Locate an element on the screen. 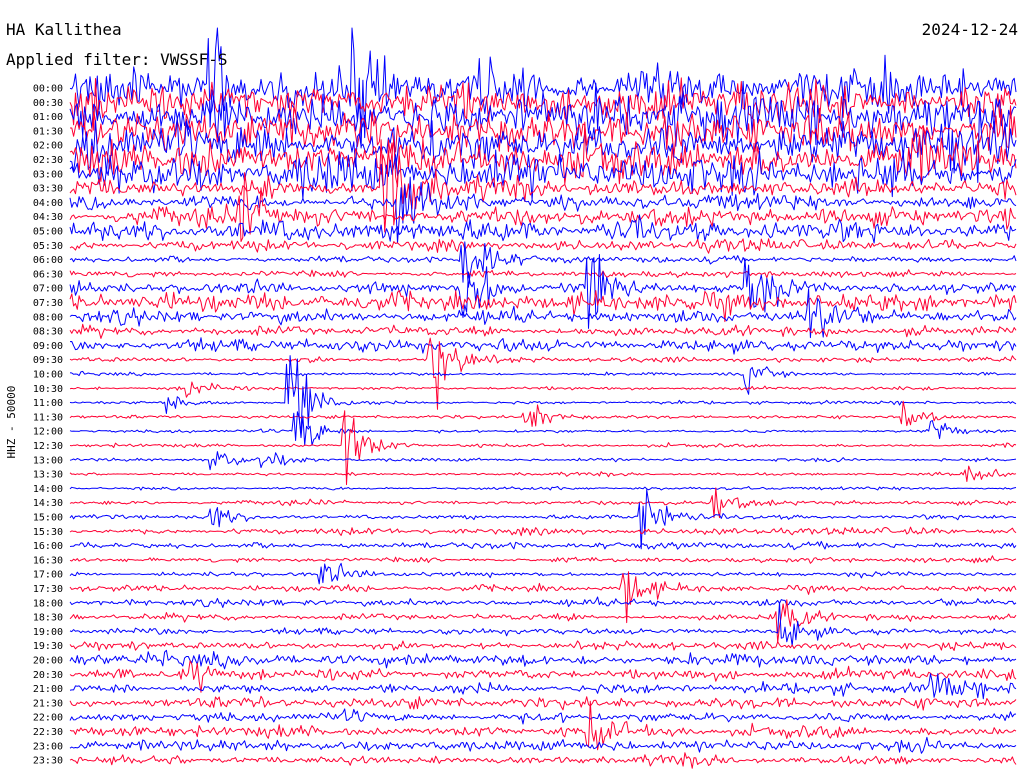 This screenshot has width=1024, height=780. time-label-0530: 05:30 is located at coordinates (48, 246).